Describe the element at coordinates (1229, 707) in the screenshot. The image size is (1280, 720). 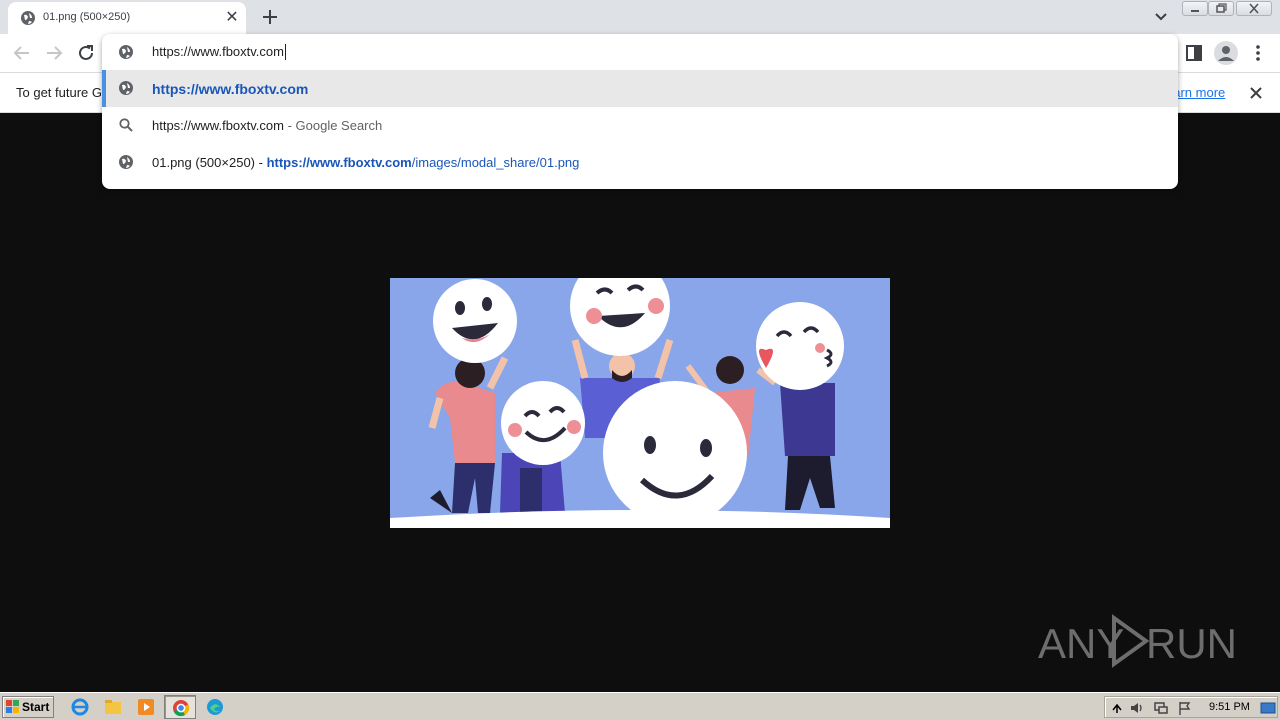
I see `taskbar-clock: 9:51 PM` at that location.